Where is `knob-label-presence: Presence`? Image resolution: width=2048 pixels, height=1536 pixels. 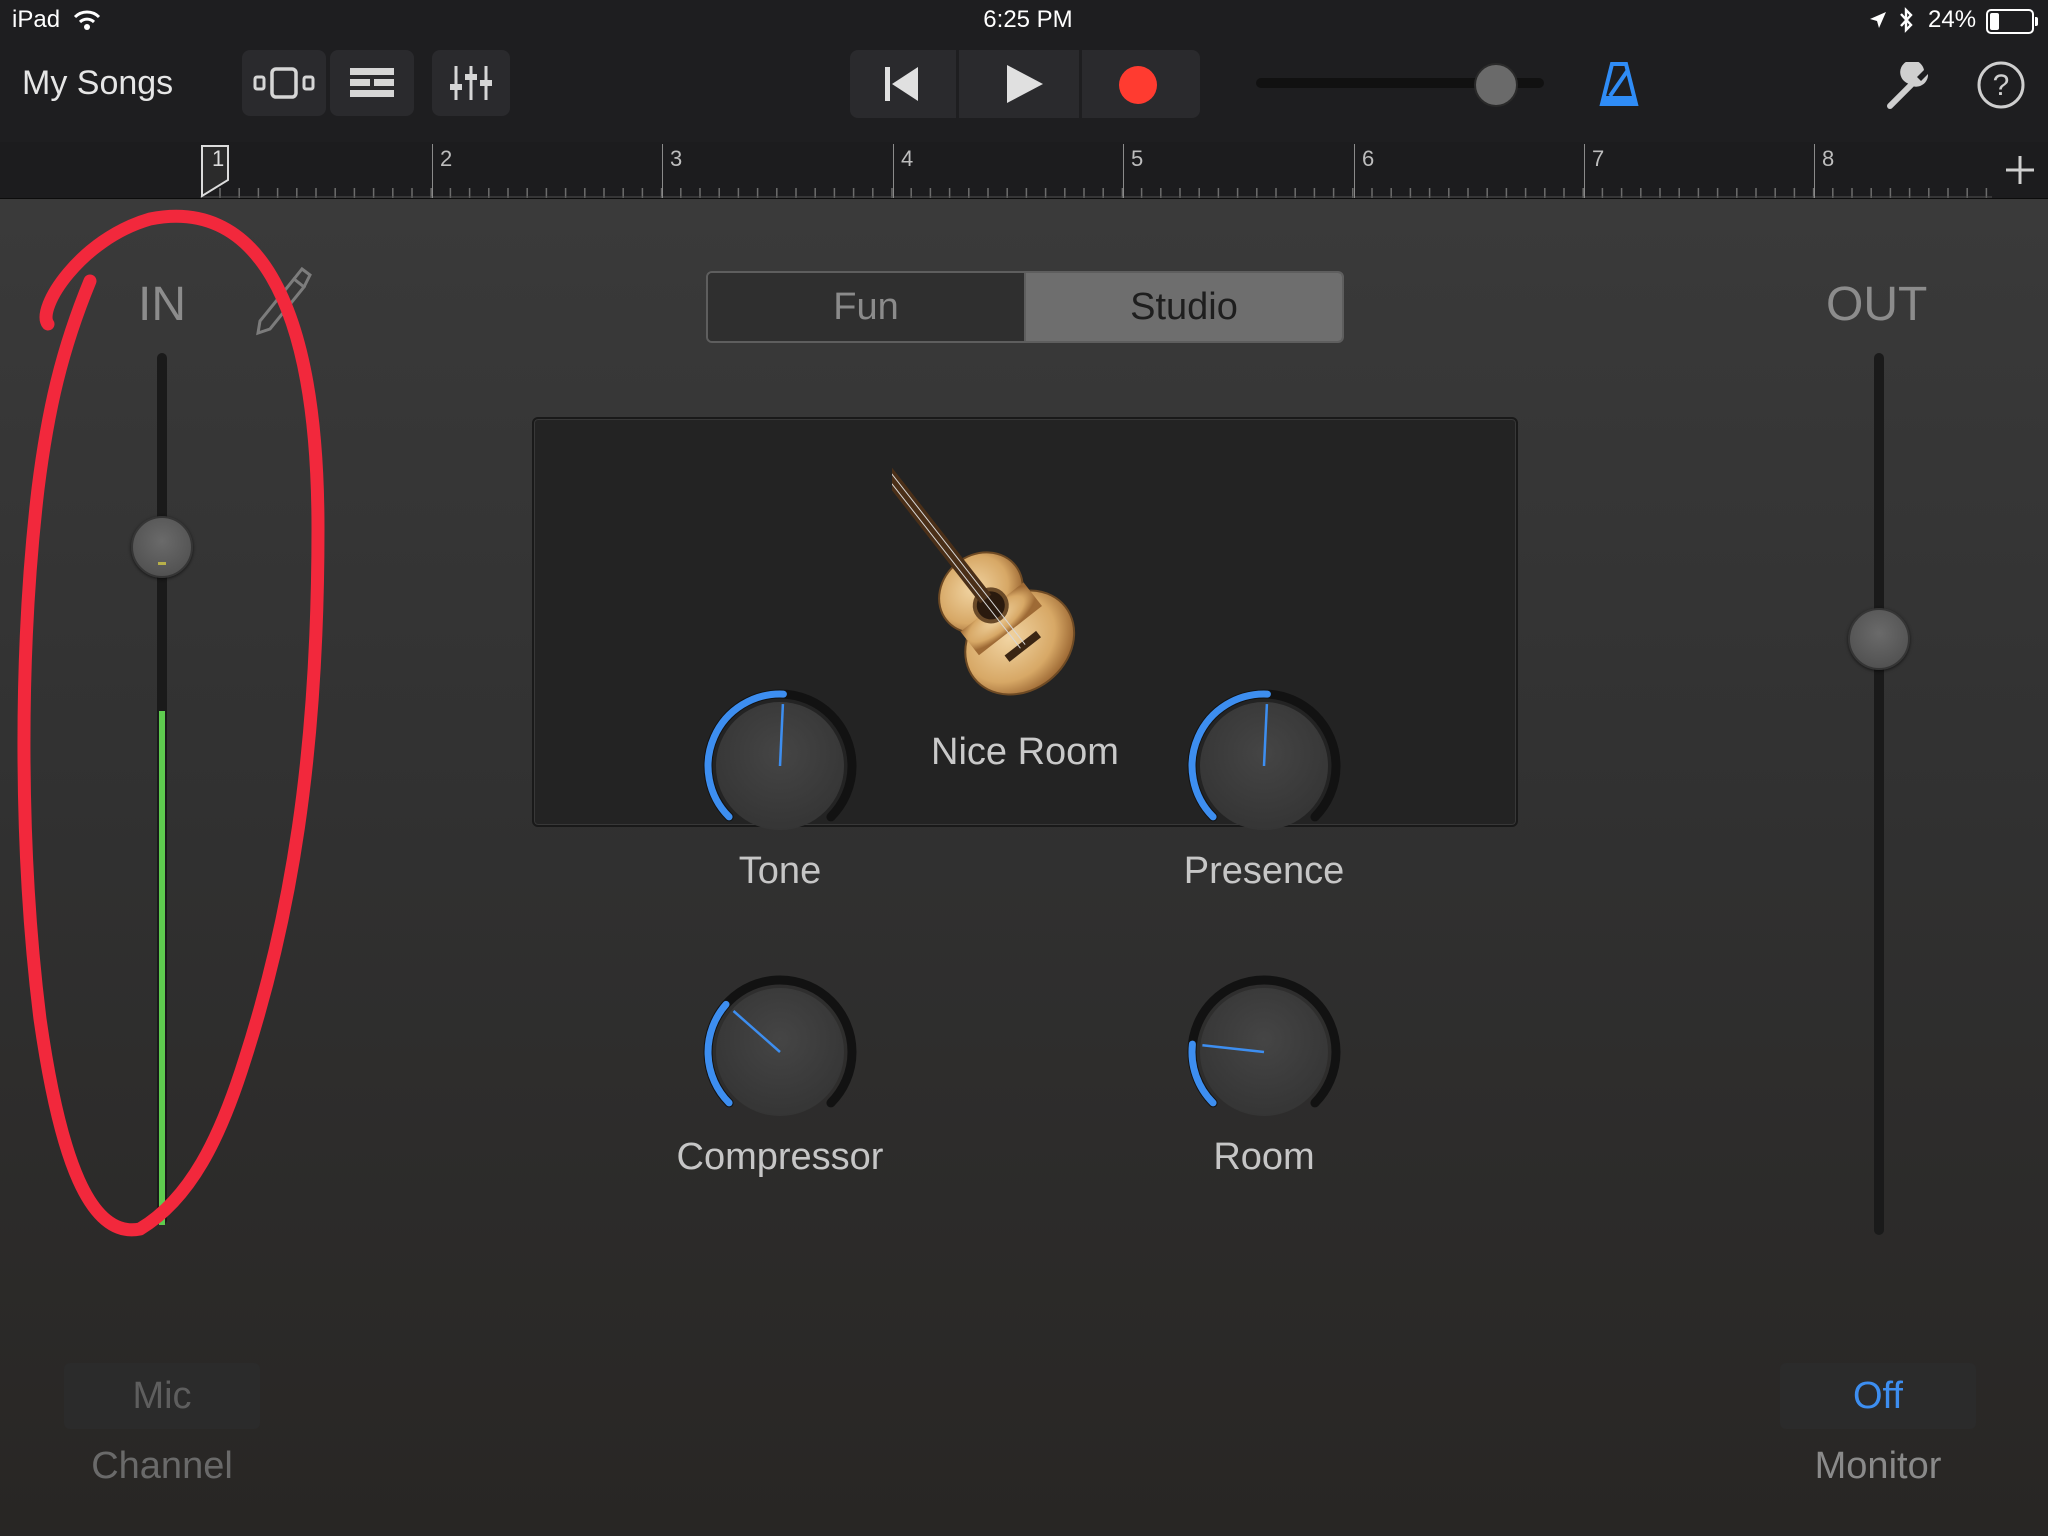
knob-label-presence: Presence is located at coordinates (1264, 871).